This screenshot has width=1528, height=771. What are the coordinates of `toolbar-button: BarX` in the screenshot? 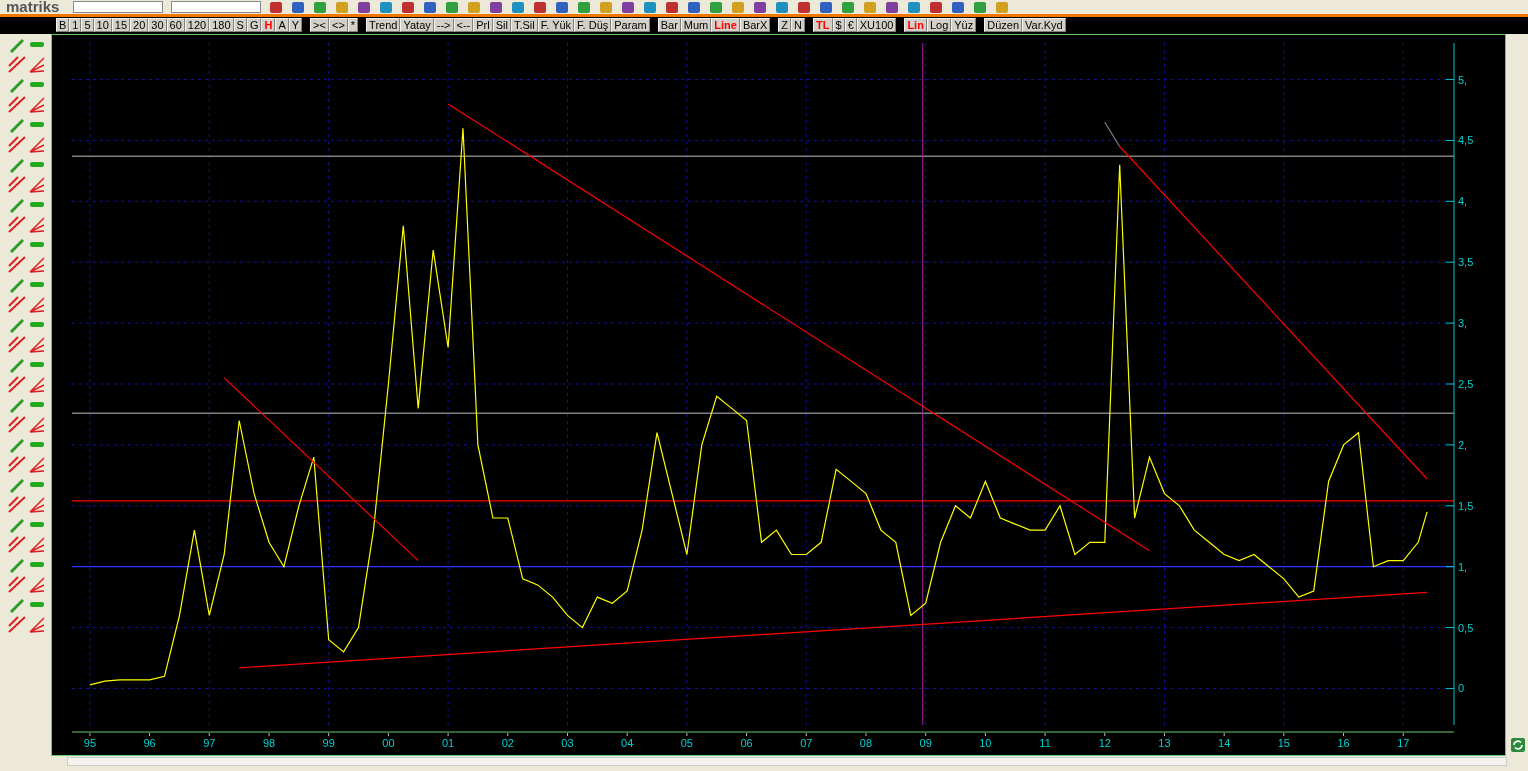 It's located at (755, 25).